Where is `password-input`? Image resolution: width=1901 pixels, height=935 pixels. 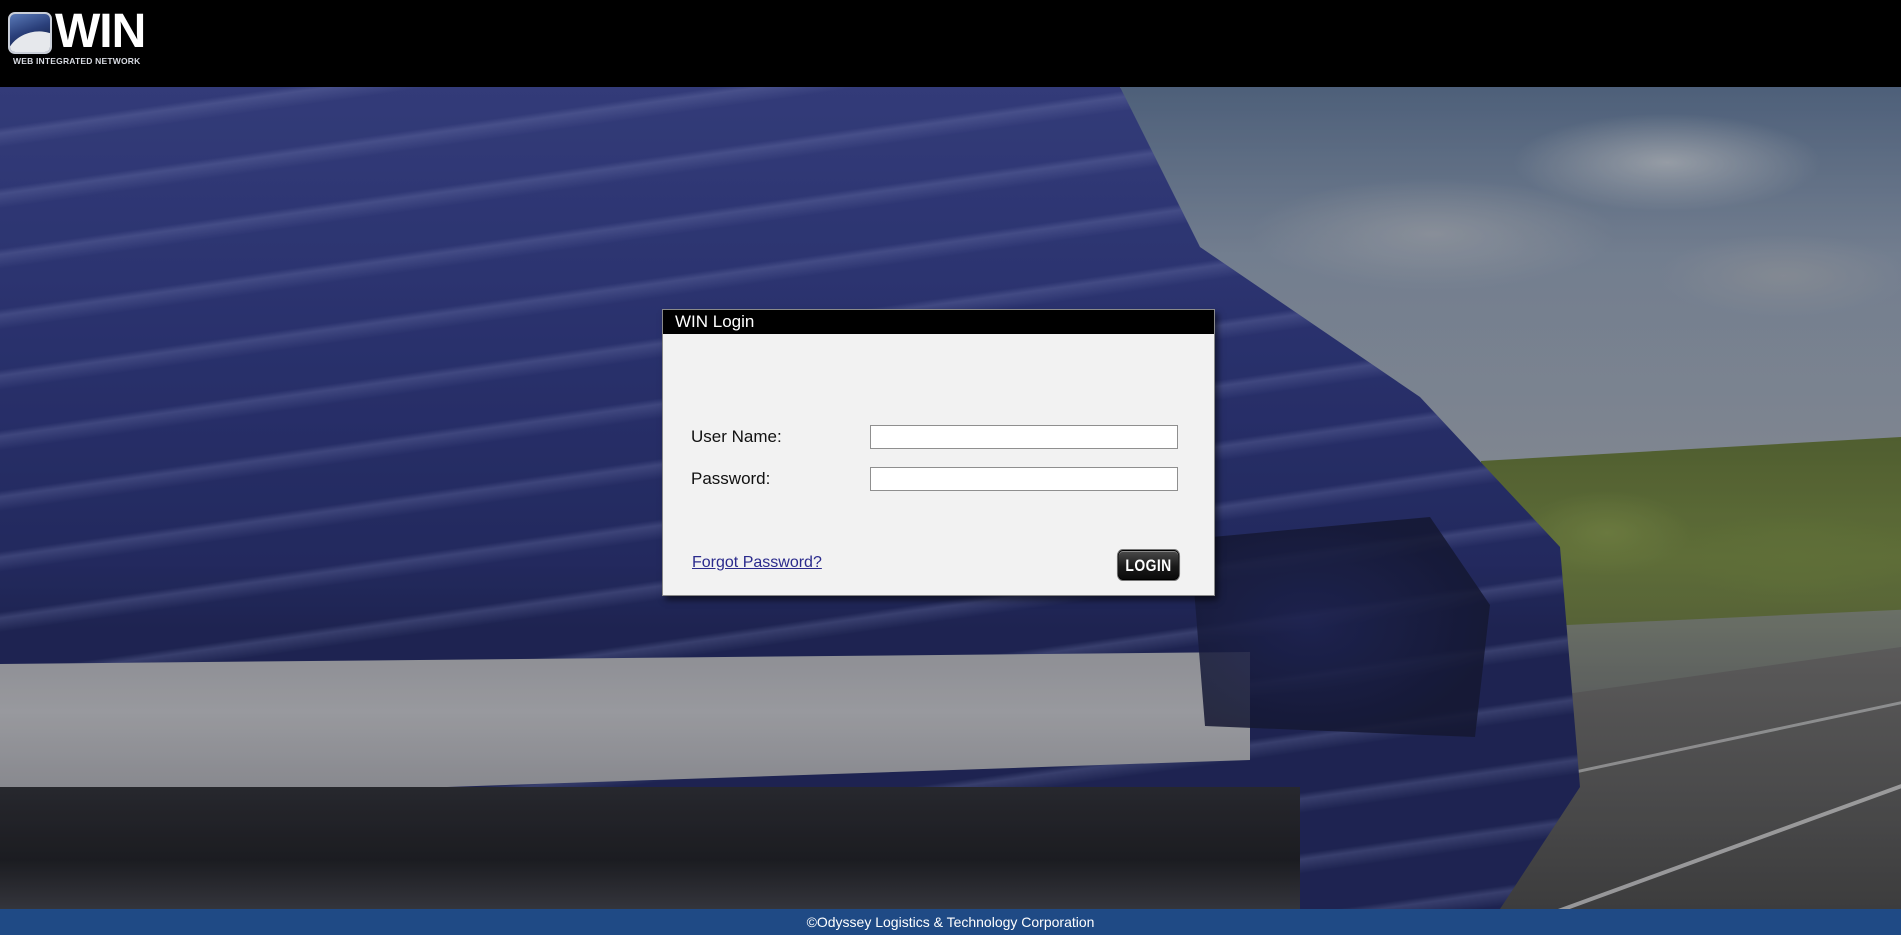 password-input is located at coordinates (1024, 479).